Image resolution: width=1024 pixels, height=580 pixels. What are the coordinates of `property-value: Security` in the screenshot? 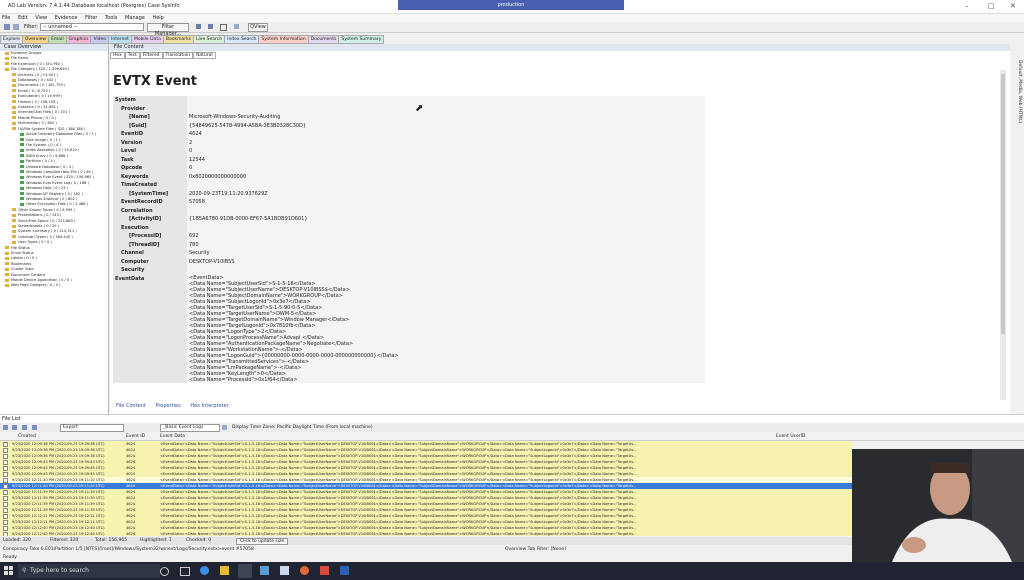 It's located at (446, 253).